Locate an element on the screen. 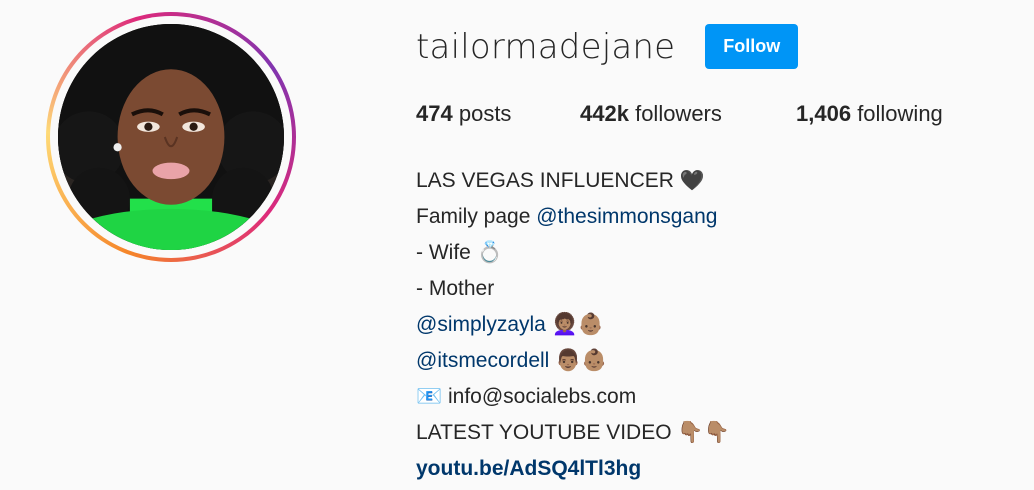 The width and height of the screenshot is (1034, 490). profile-header: tailormadejane Follow is located at coordinates (607, 46).